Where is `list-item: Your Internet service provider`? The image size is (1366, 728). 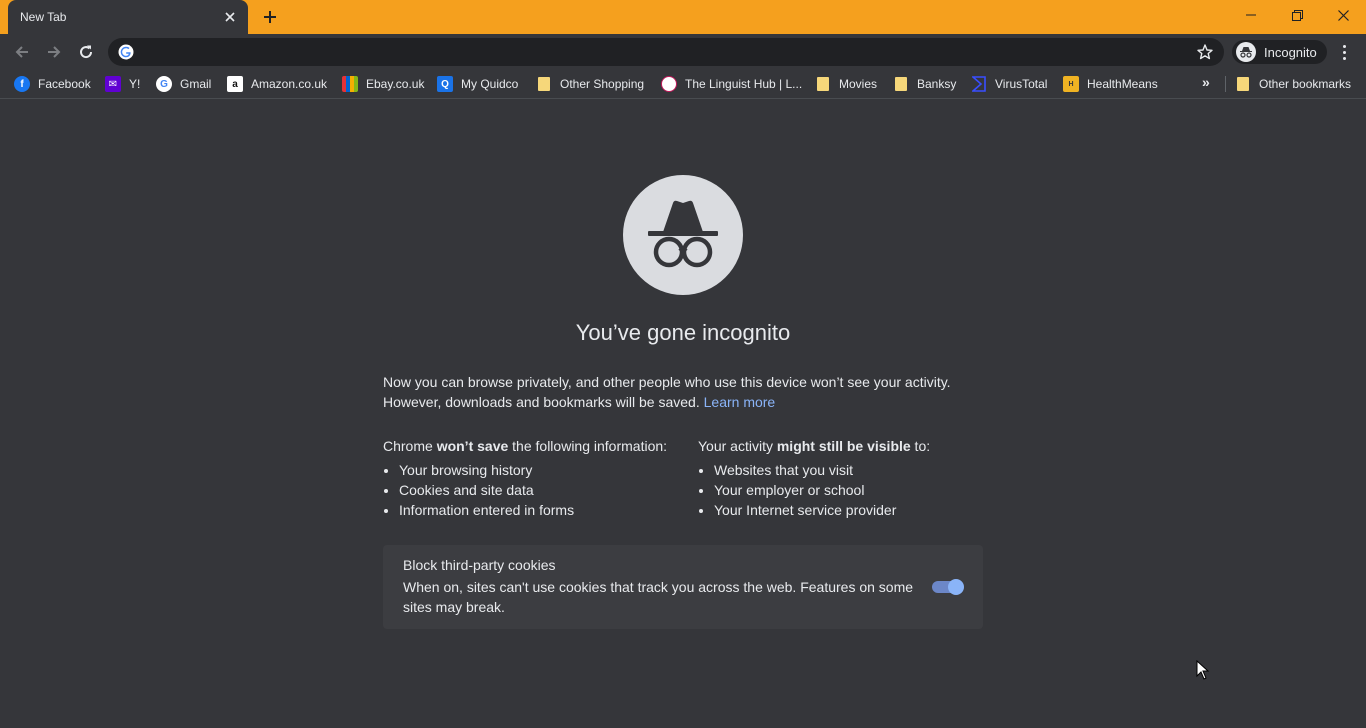 list-item: Your Internet service provider is located at coordinates (822, 510).